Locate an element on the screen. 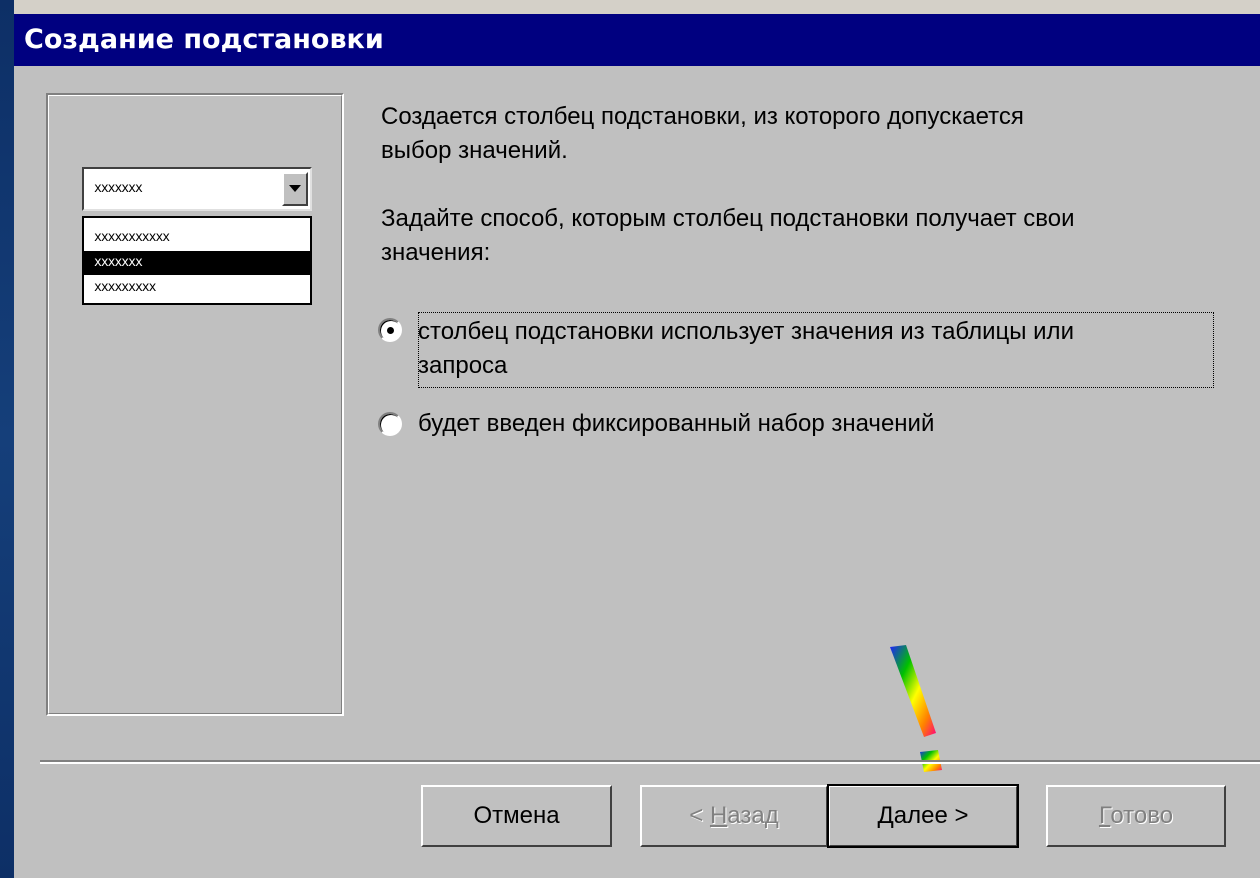  preview-list-item: xxxxxxxxxxx is located at coordinates (132, 237).